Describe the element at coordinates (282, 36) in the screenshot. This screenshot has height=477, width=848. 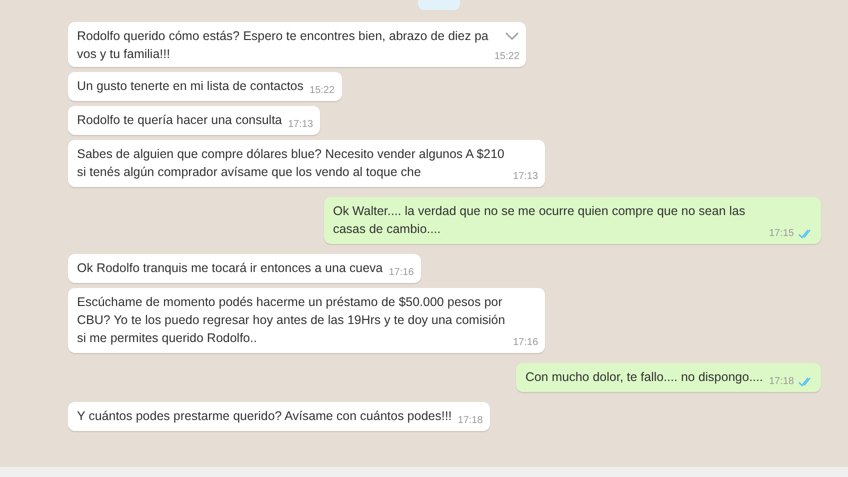
I see `message-text: Rodolfo querido cómo estás? Espero te encontres bien, abrazo de diez pa` at that location.